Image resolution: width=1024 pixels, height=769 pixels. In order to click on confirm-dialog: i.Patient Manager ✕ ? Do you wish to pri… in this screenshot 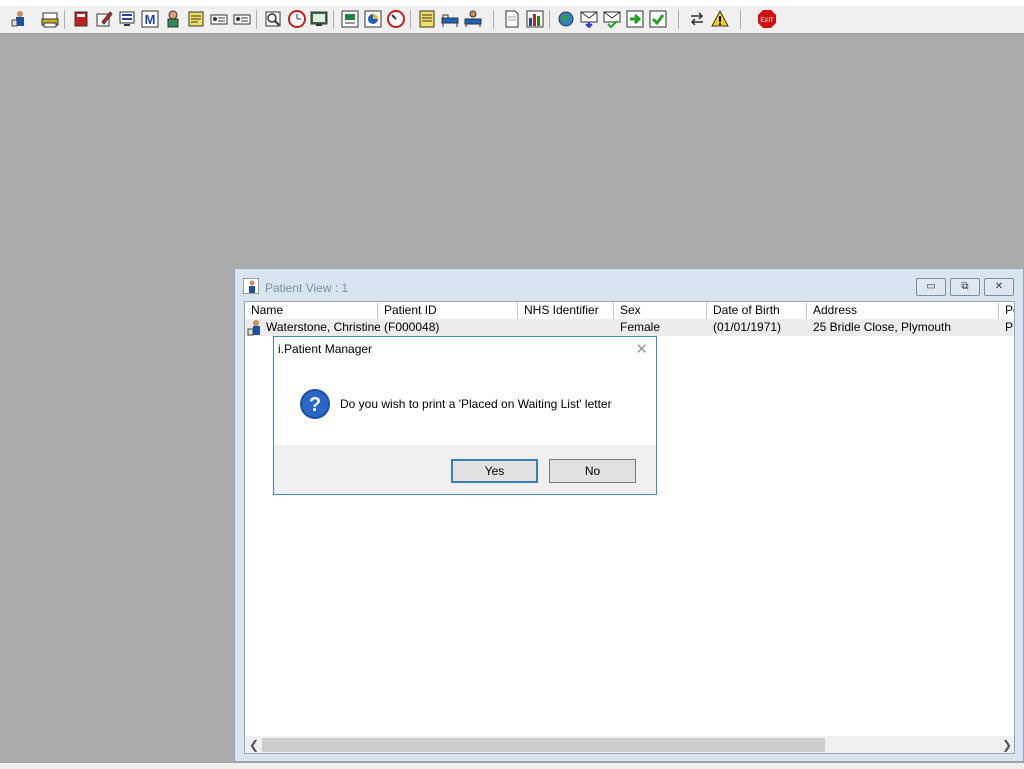, I will do `click(465, 415)`.